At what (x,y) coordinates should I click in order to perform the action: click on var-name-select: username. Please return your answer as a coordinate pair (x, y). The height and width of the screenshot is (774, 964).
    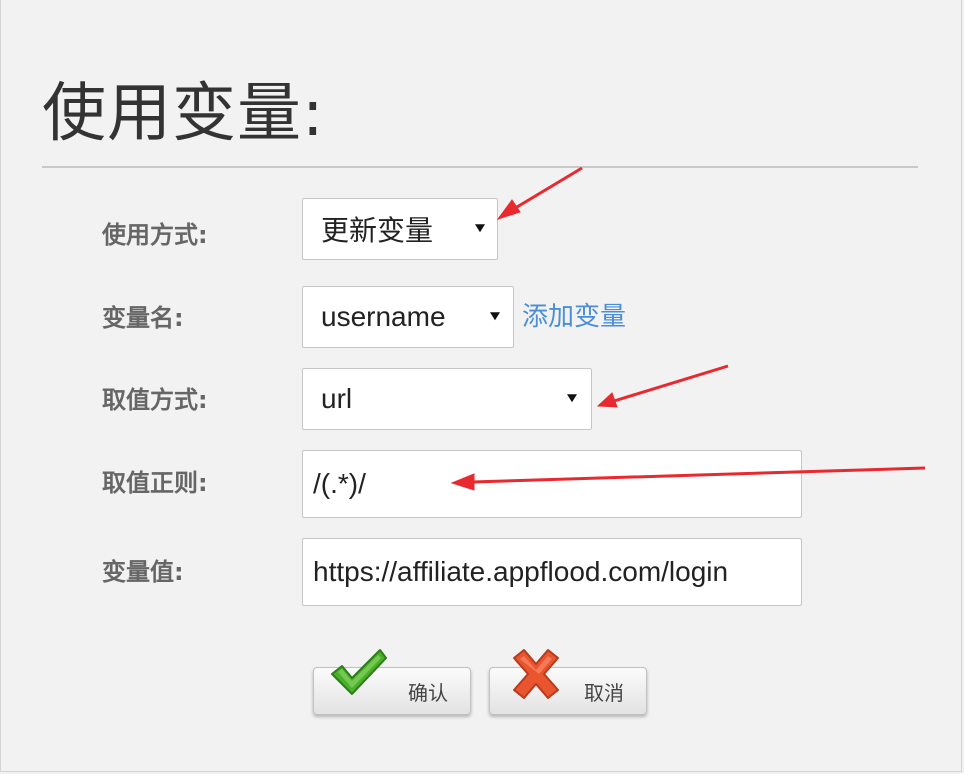
    Looking at the image, I should click on (408, 317).